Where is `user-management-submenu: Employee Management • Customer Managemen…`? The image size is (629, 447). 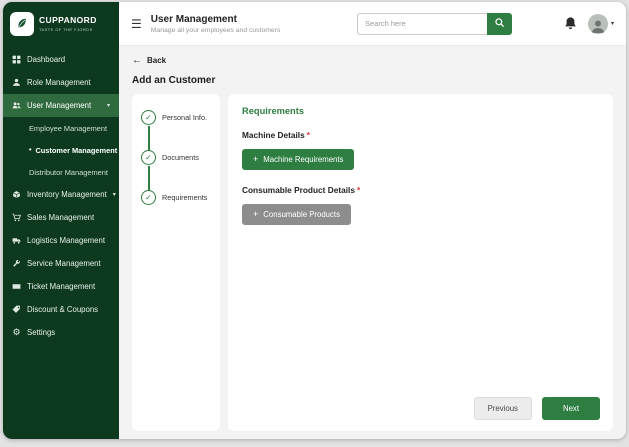
user-management-submenu: Employee Management • Customer Managemen… is located at coordinates (61, 150).